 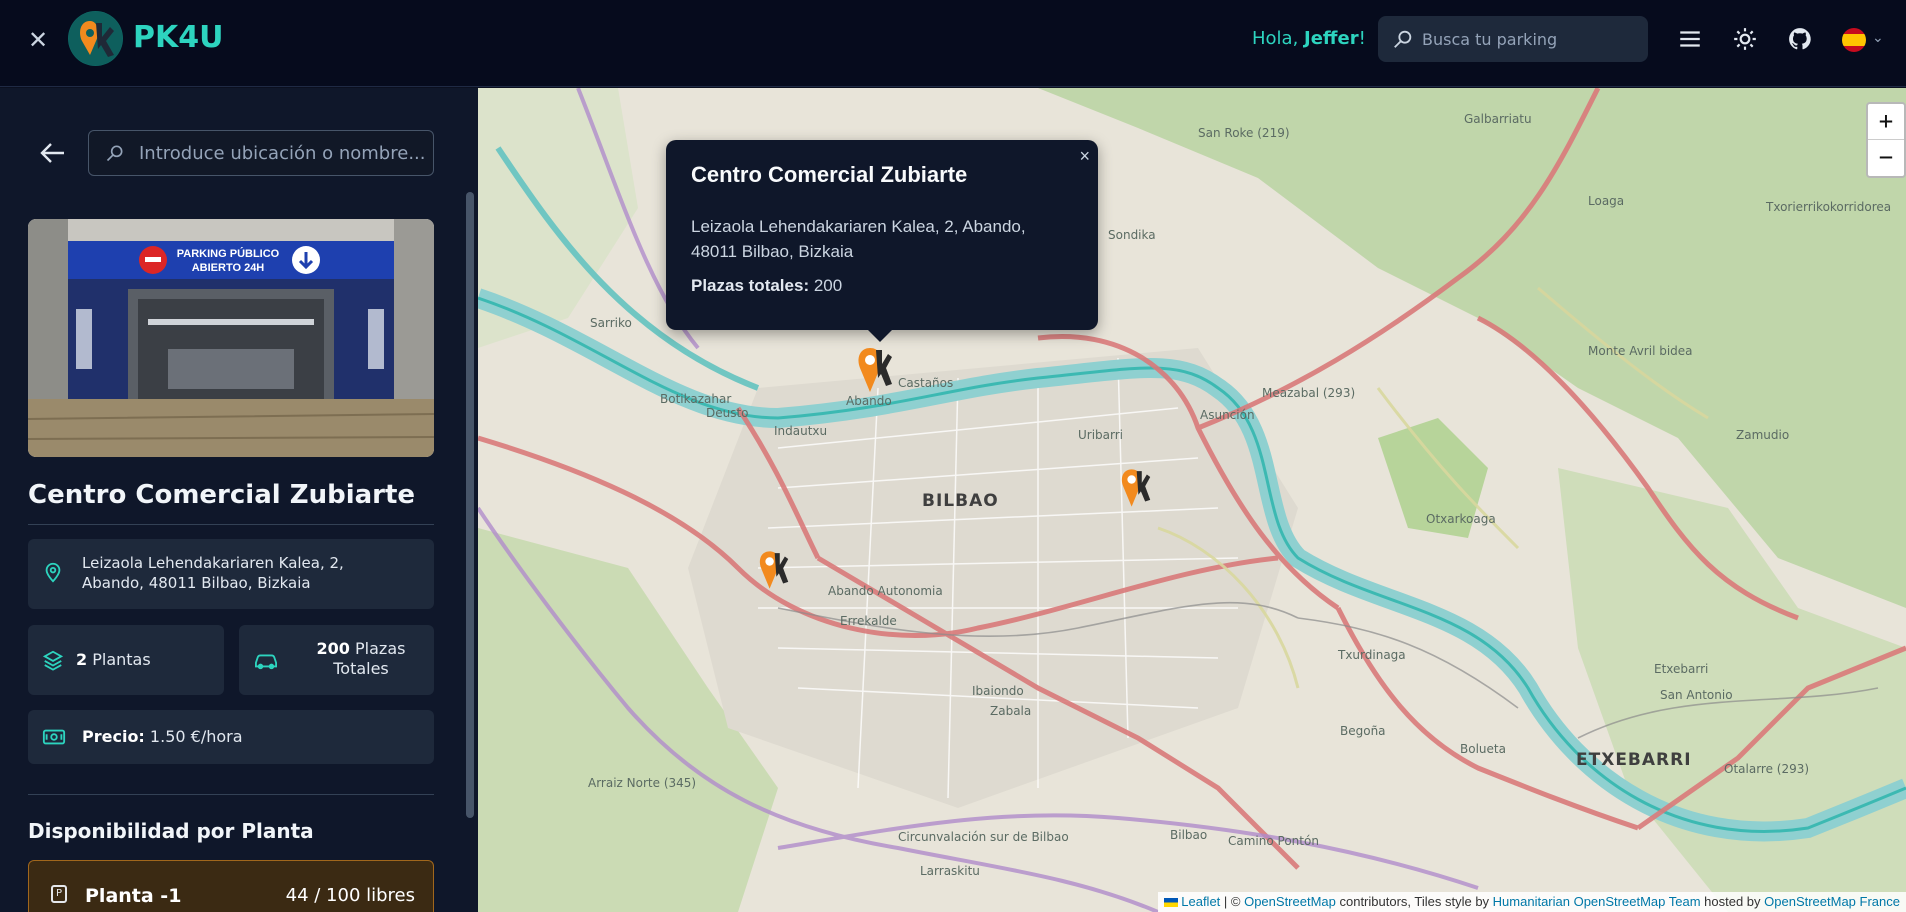 What do you see at coordinates (880, 335) in the screenshot?
I see `popup-tip` at bounding box center [880, 335].